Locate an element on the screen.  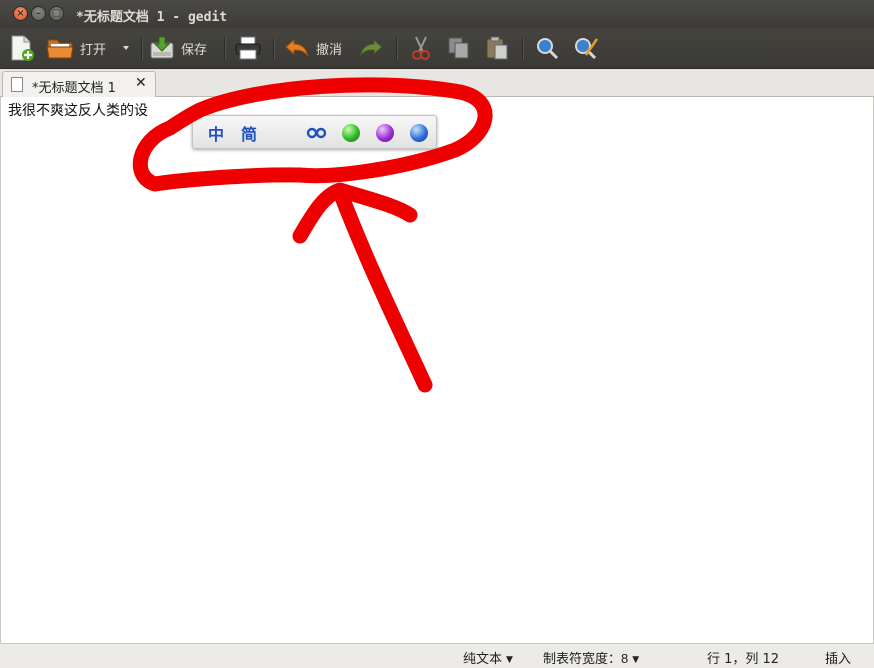
document-tab-bar: *无标题文档 1 ✕ is located at coordinates (437, 83).